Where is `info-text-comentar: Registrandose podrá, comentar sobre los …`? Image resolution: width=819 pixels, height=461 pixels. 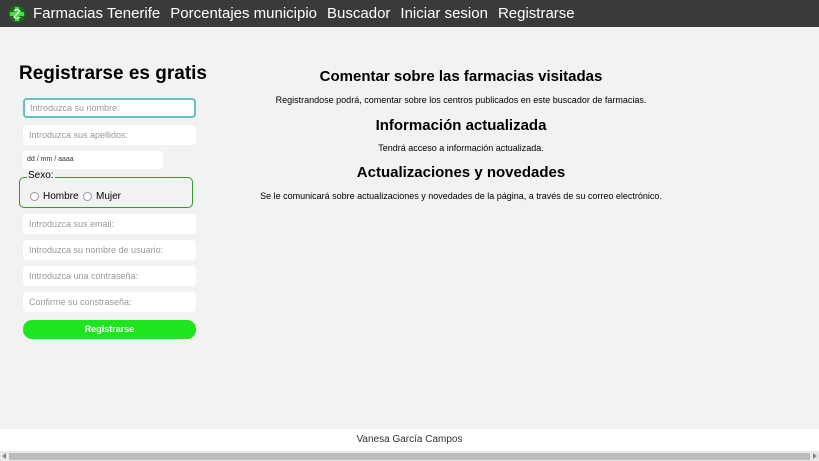
info-text-comentar: Registrandose podrá, comentar sobre los … is located at coordinates (461, 100).